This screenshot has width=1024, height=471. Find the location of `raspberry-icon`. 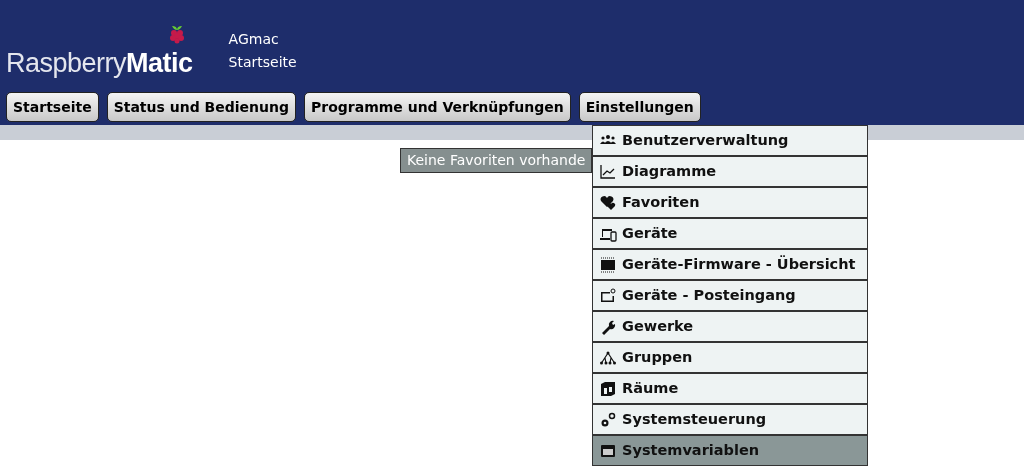

raspberry-icon is located at coordinates (177, 34).